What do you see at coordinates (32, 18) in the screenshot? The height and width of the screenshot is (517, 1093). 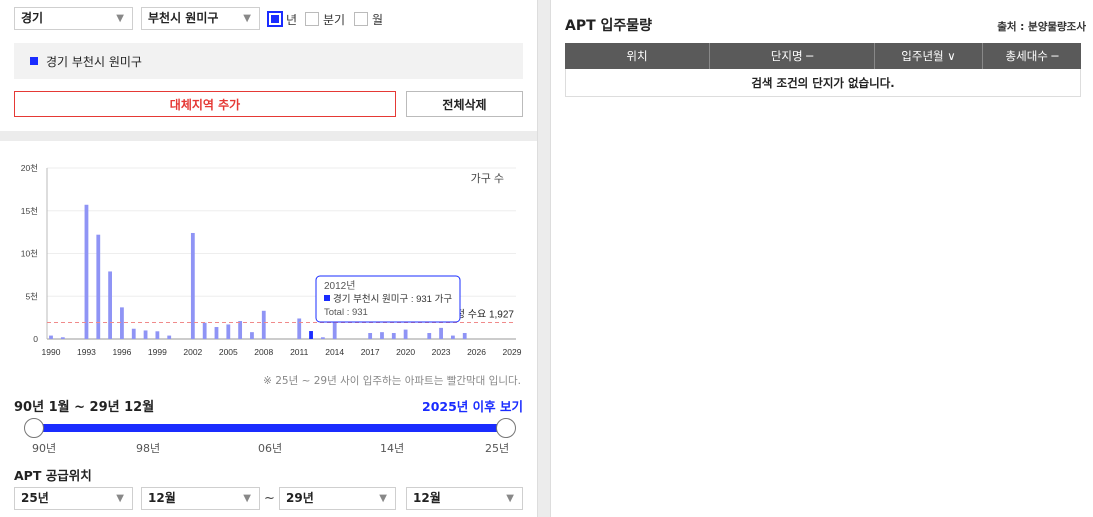 I see `province-select-value: 경기` at bounding box center [32, 18].